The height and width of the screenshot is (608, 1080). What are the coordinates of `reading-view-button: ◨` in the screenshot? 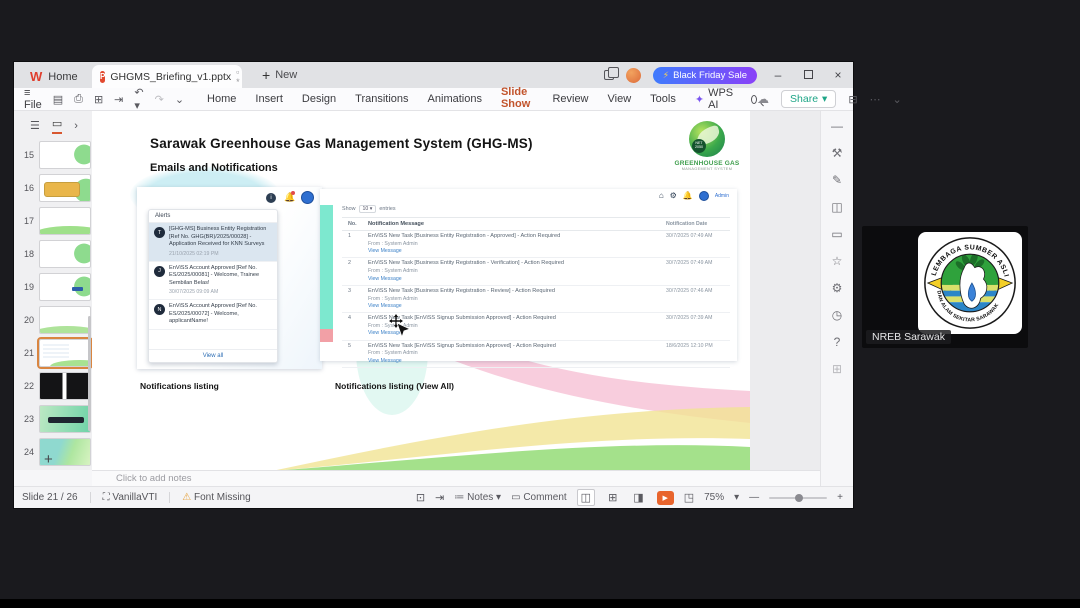 It's located at (638, 497).